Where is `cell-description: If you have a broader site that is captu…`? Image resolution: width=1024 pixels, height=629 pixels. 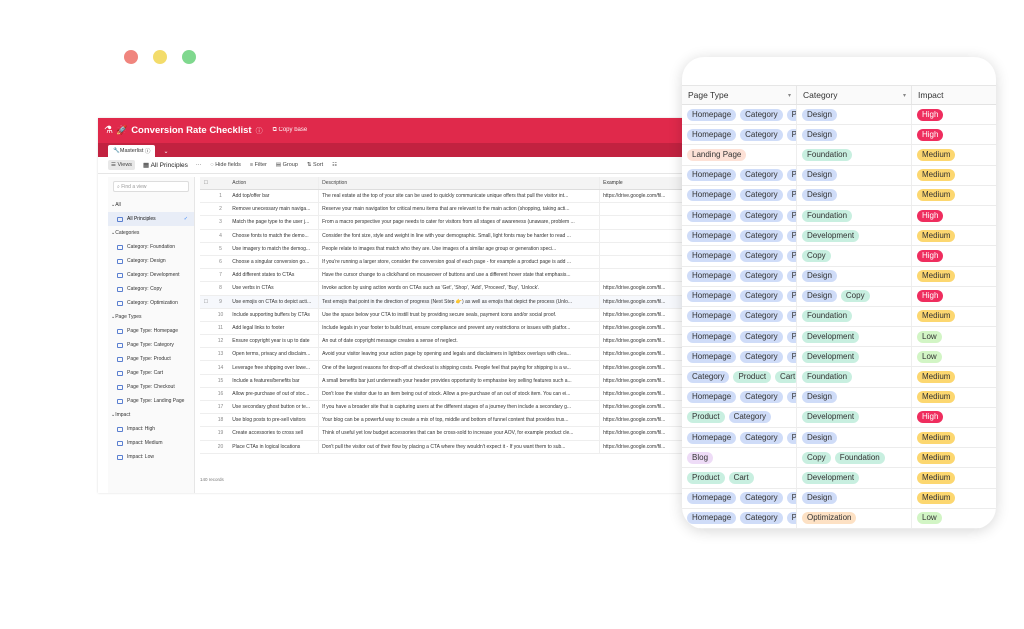 cell-description: If you have a broader site that is captu… is located at coordinates (460, 407).